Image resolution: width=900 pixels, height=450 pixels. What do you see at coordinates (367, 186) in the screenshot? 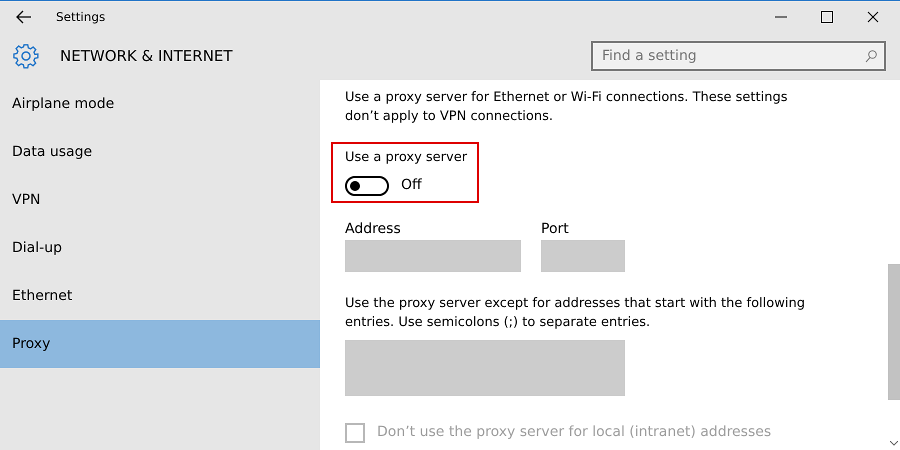
I see `toggle-switch` at bounding box center [367, 186].